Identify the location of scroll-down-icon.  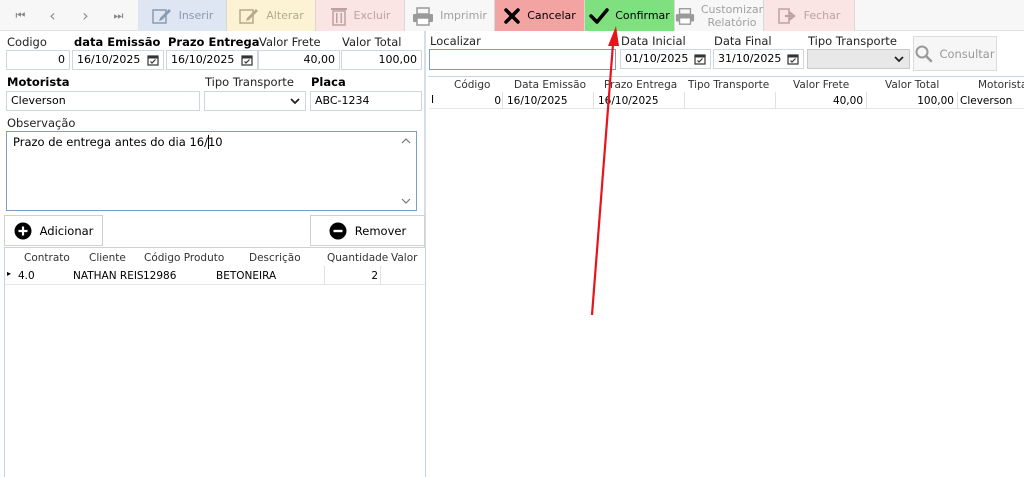
(406, 201).